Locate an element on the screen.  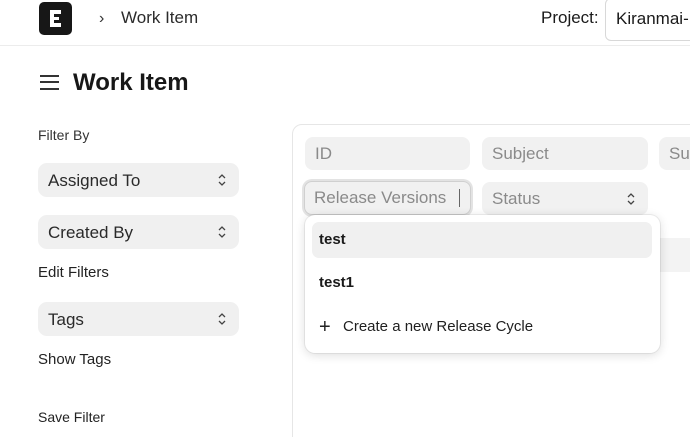
assigned-to-select: Assigned To is located at coordinates (138, 180).